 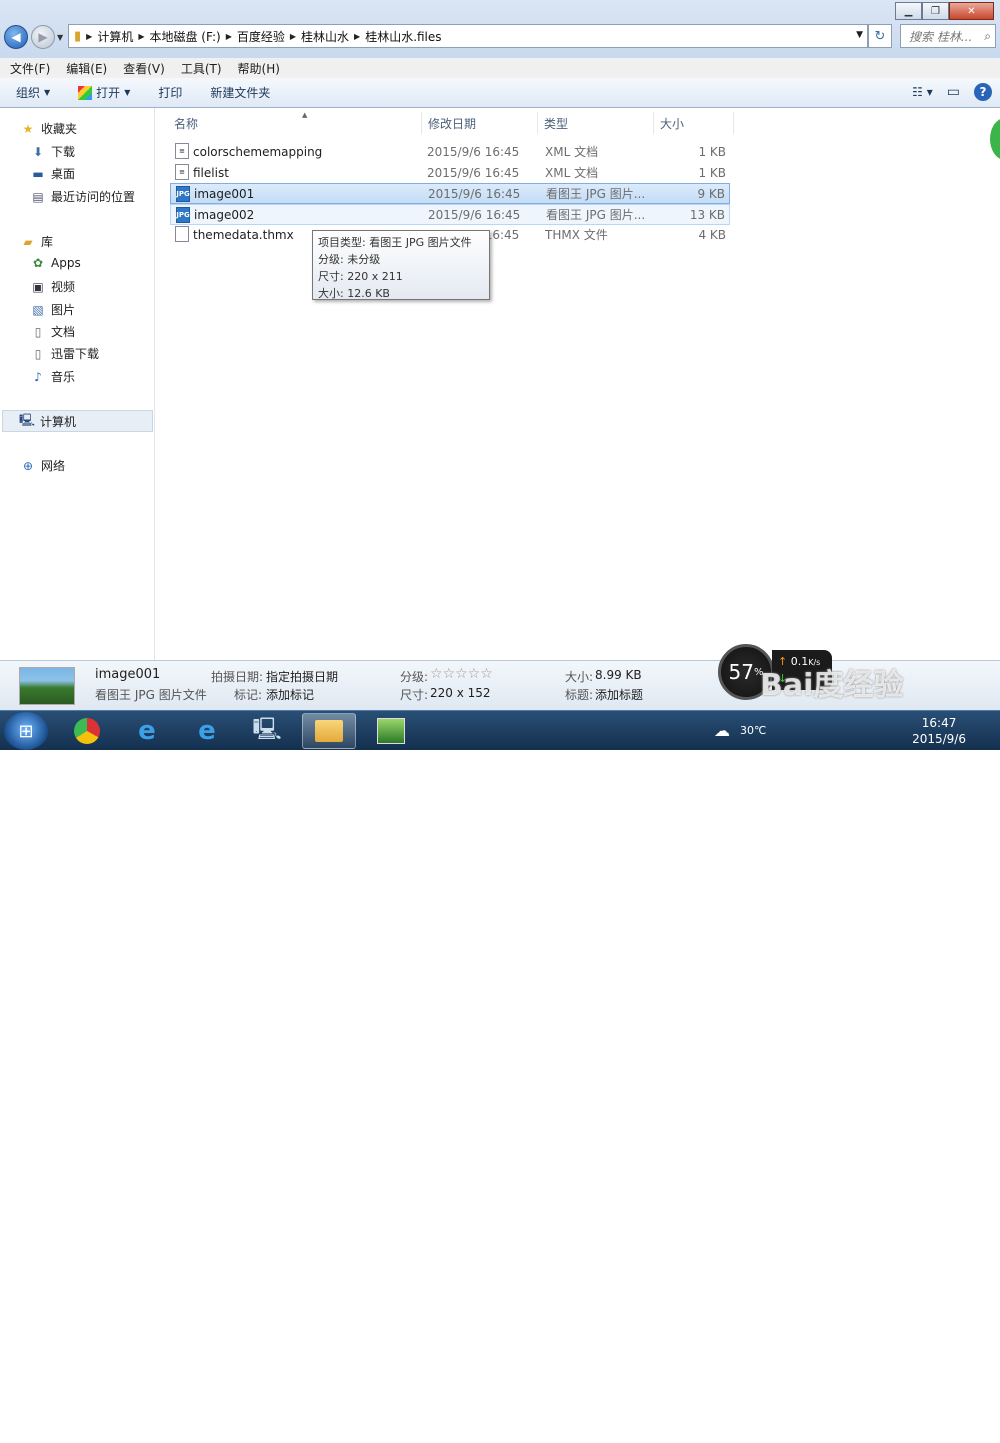 I want to click on sidebar-item-computer: 🖳 计算机, so click(x=77, y=421).